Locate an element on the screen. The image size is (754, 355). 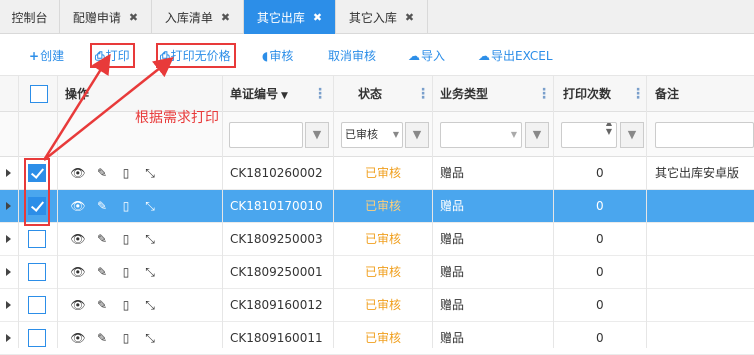
sort-down-icon: ▼ is located at coordinates (284, 96).